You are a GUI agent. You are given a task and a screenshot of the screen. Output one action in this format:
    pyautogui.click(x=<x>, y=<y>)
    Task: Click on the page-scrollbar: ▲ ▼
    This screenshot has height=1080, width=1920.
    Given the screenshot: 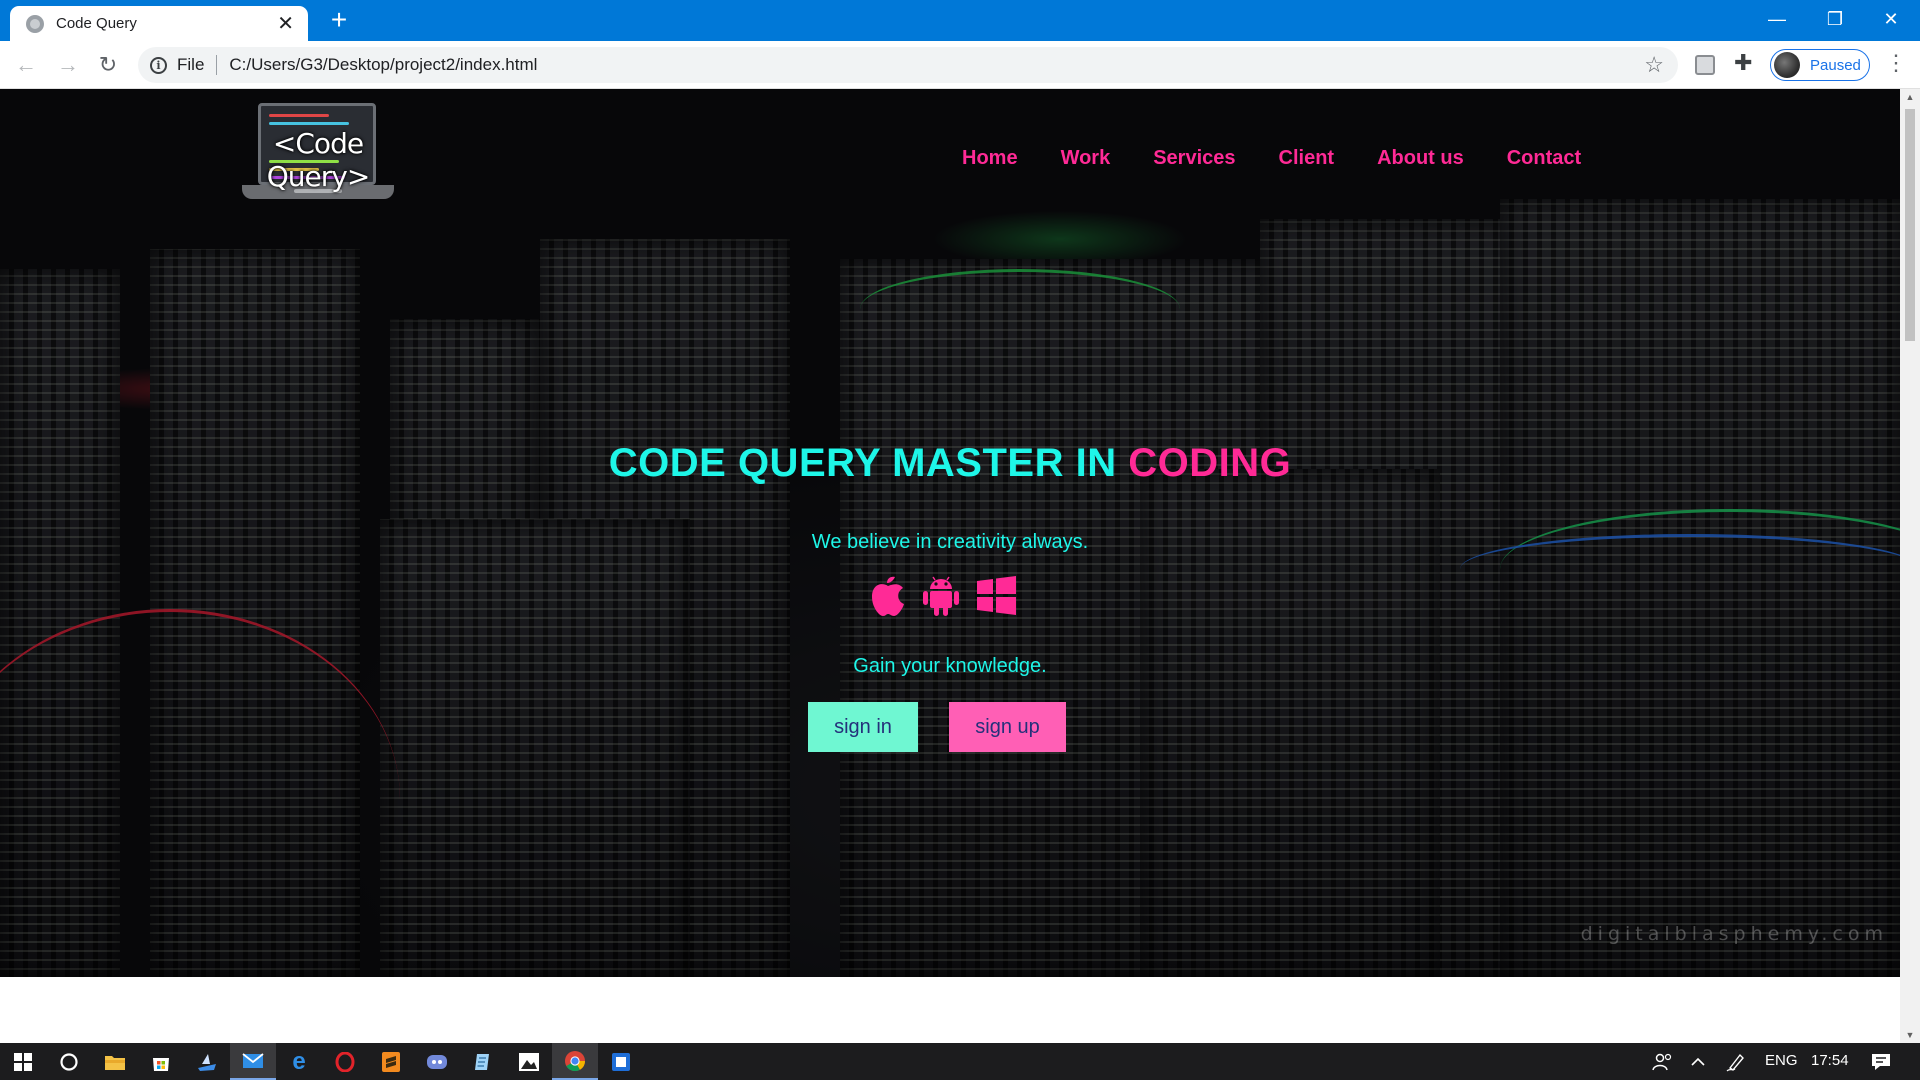 What is the action you would take?
    pyautogui.click(x=1910, y=566)
    